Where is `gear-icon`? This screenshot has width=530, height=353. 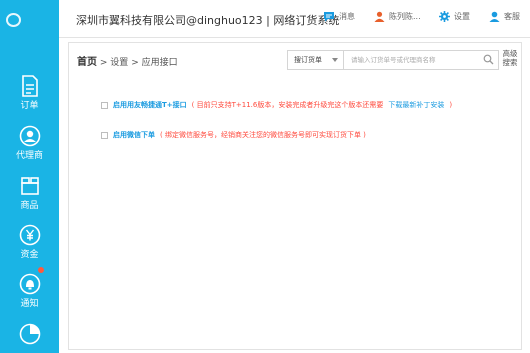
gear-icon is located at coordinates (444, 16).